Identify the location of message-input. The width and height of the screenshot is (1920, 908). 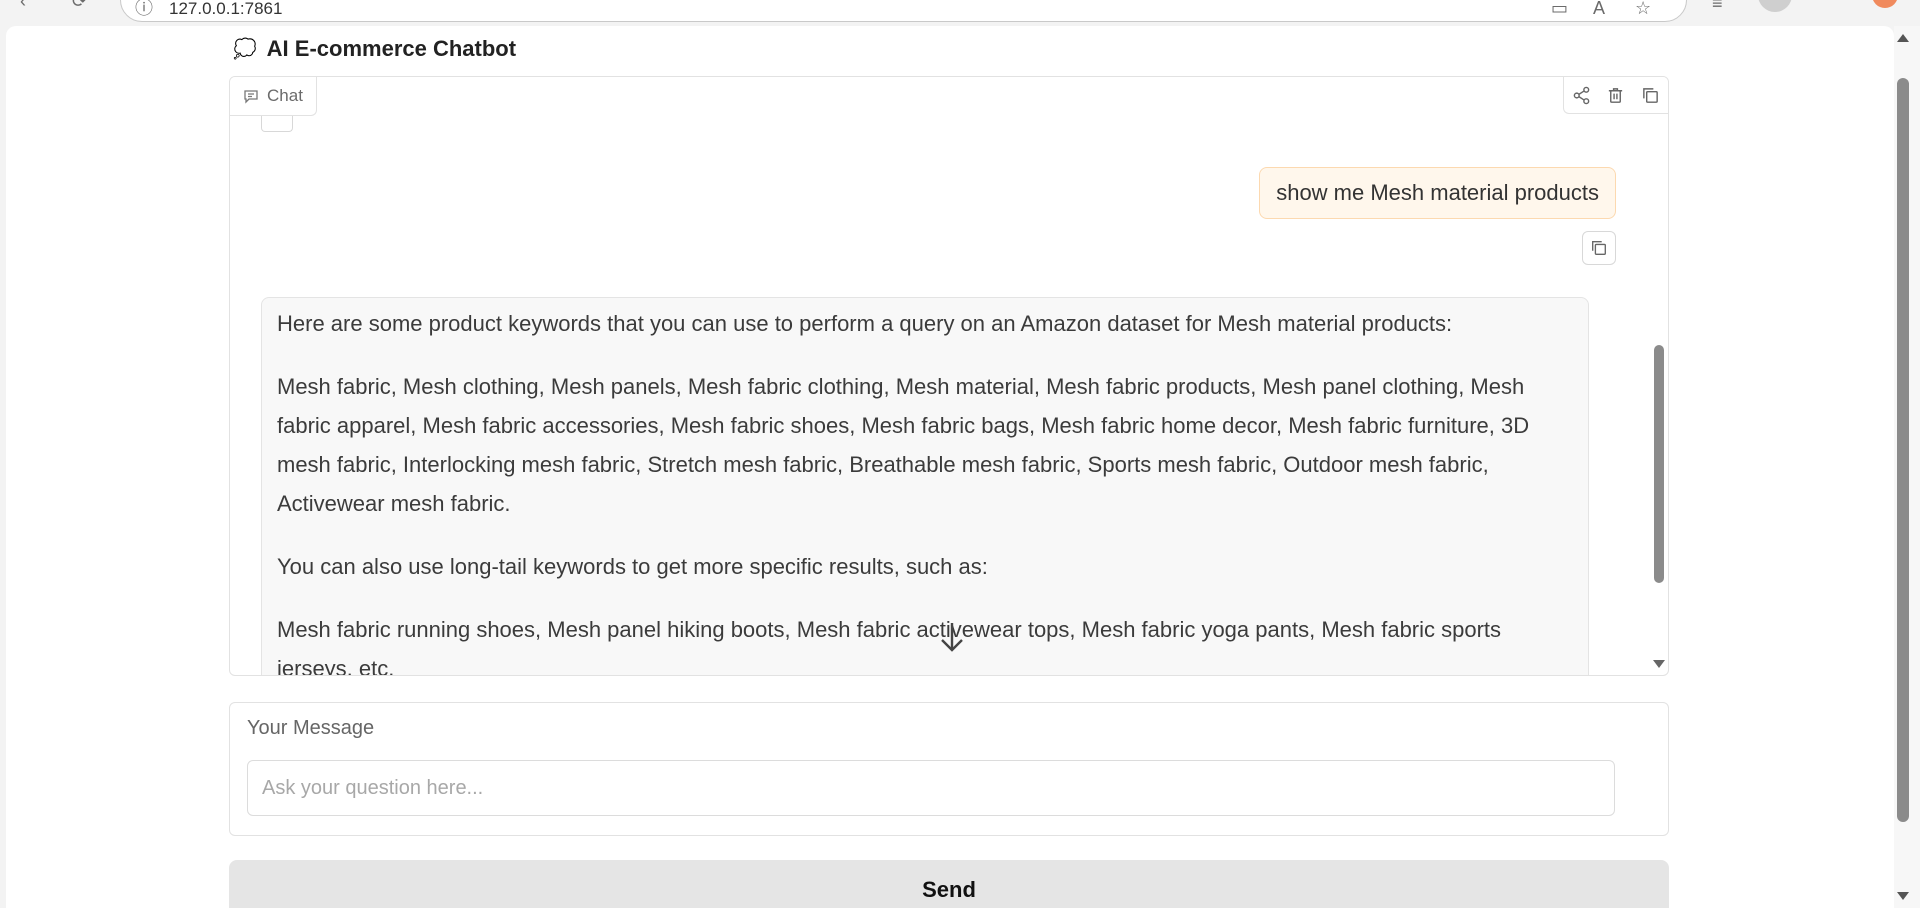
(931, 788).